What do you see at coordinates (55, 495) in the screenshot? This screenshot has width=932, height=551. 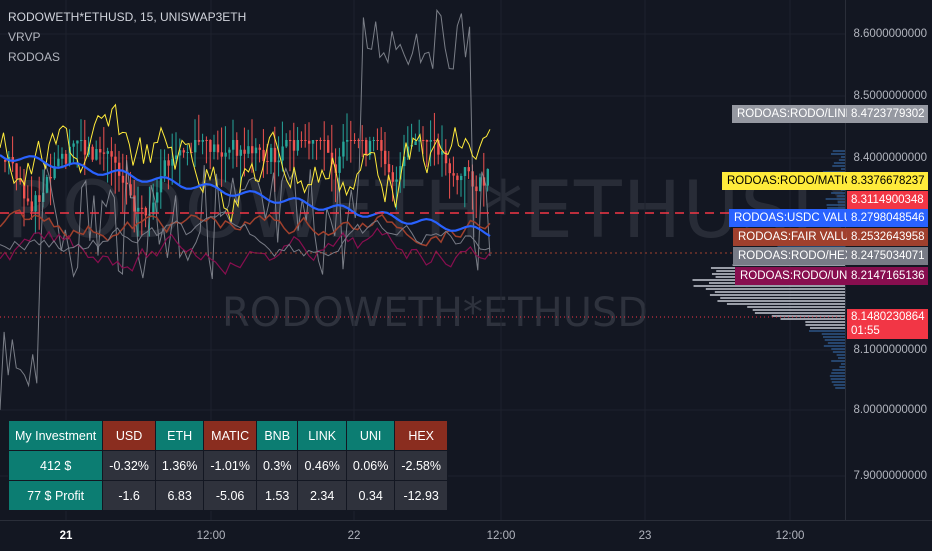 I see `cell-profit-amount: 77 $ Profit` at bounding box center [55, 495].